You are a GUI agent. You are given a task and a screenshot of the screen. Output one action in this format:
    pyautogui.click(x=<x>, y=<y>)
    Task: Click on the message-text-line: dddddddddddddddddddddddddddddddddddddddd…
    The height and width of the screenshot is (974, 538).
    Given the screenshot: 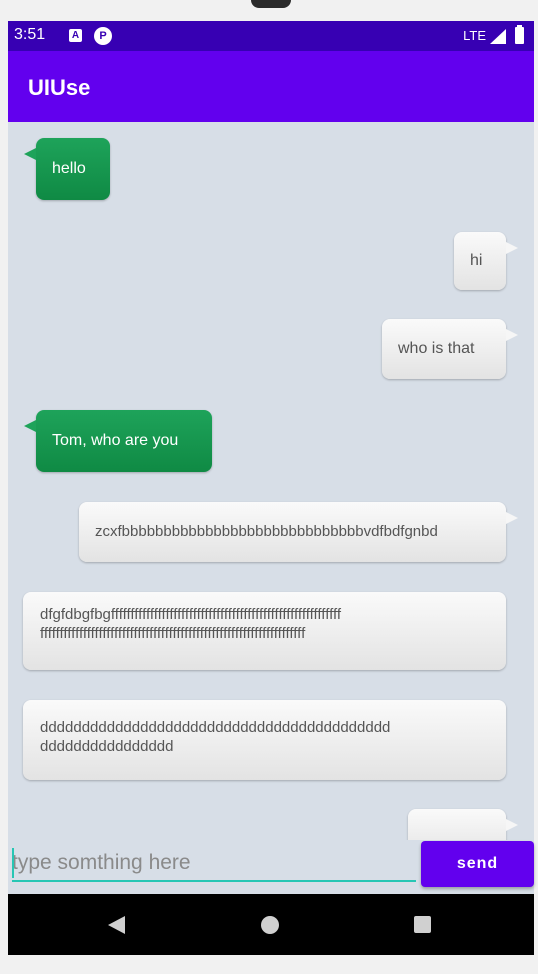 What is the action you would take?
    pyautogui.click(x=215, y=727)
    